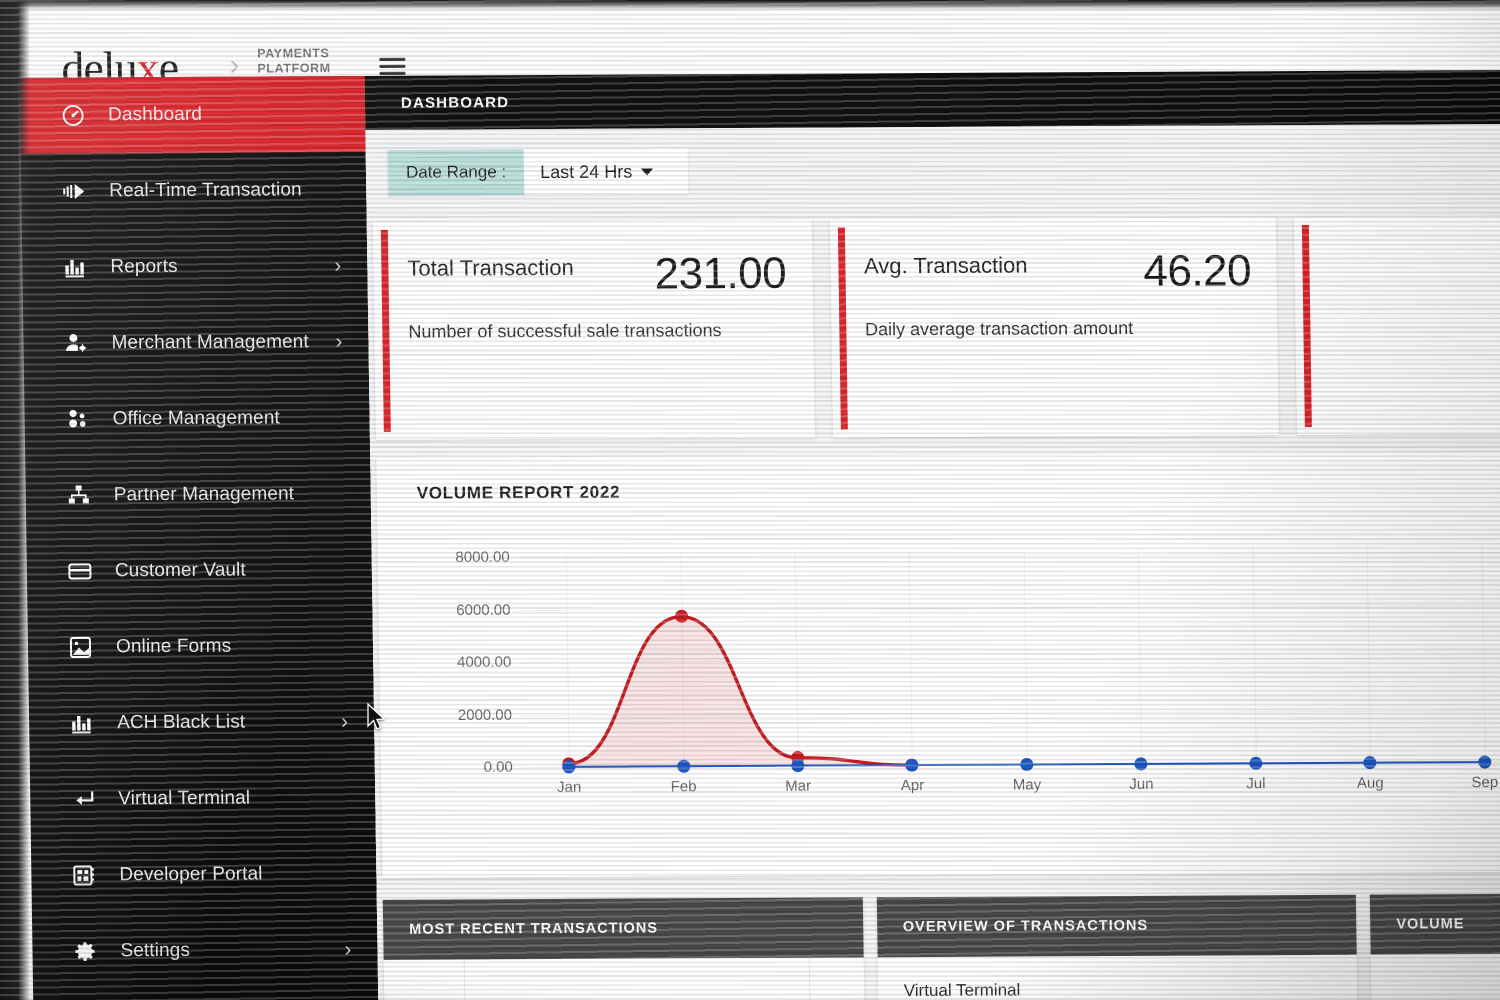  I want to click on kpi-card-header: Avg. Transaction 46.20, so click(1057, 271).